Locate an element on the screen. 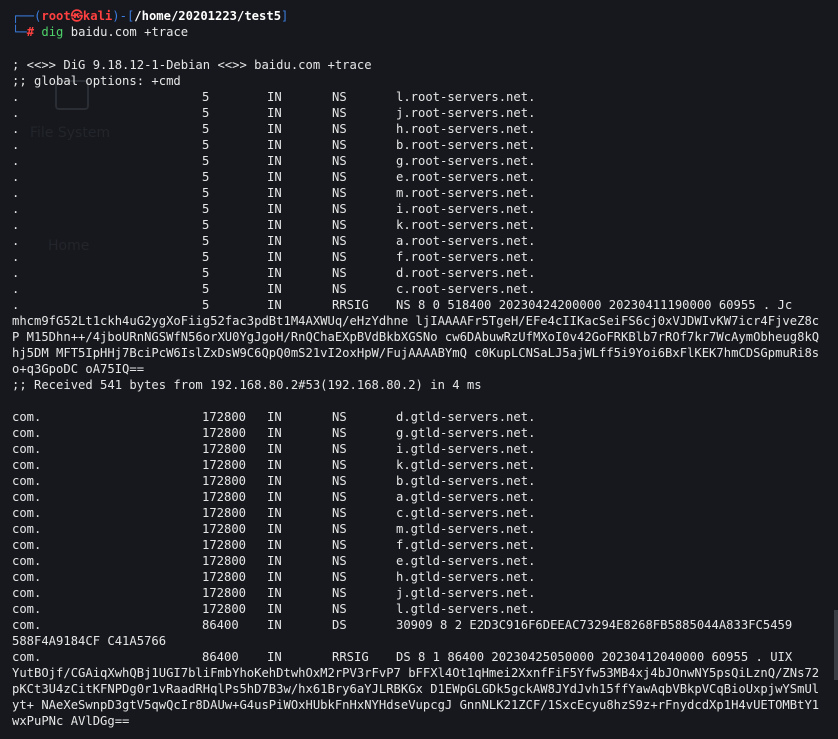  record-field: e.root-servers.net. is located at coordinates (466, 177).